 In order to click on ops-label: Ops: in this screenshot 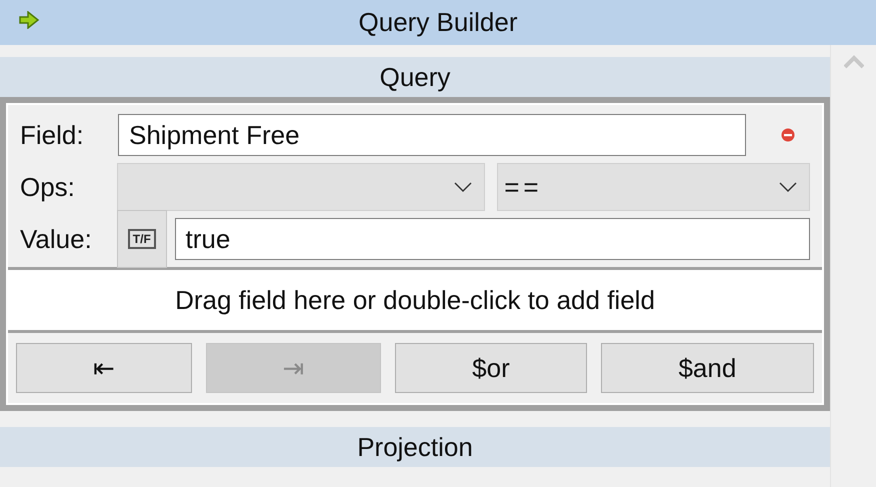, I will do `click(48, 187)`.